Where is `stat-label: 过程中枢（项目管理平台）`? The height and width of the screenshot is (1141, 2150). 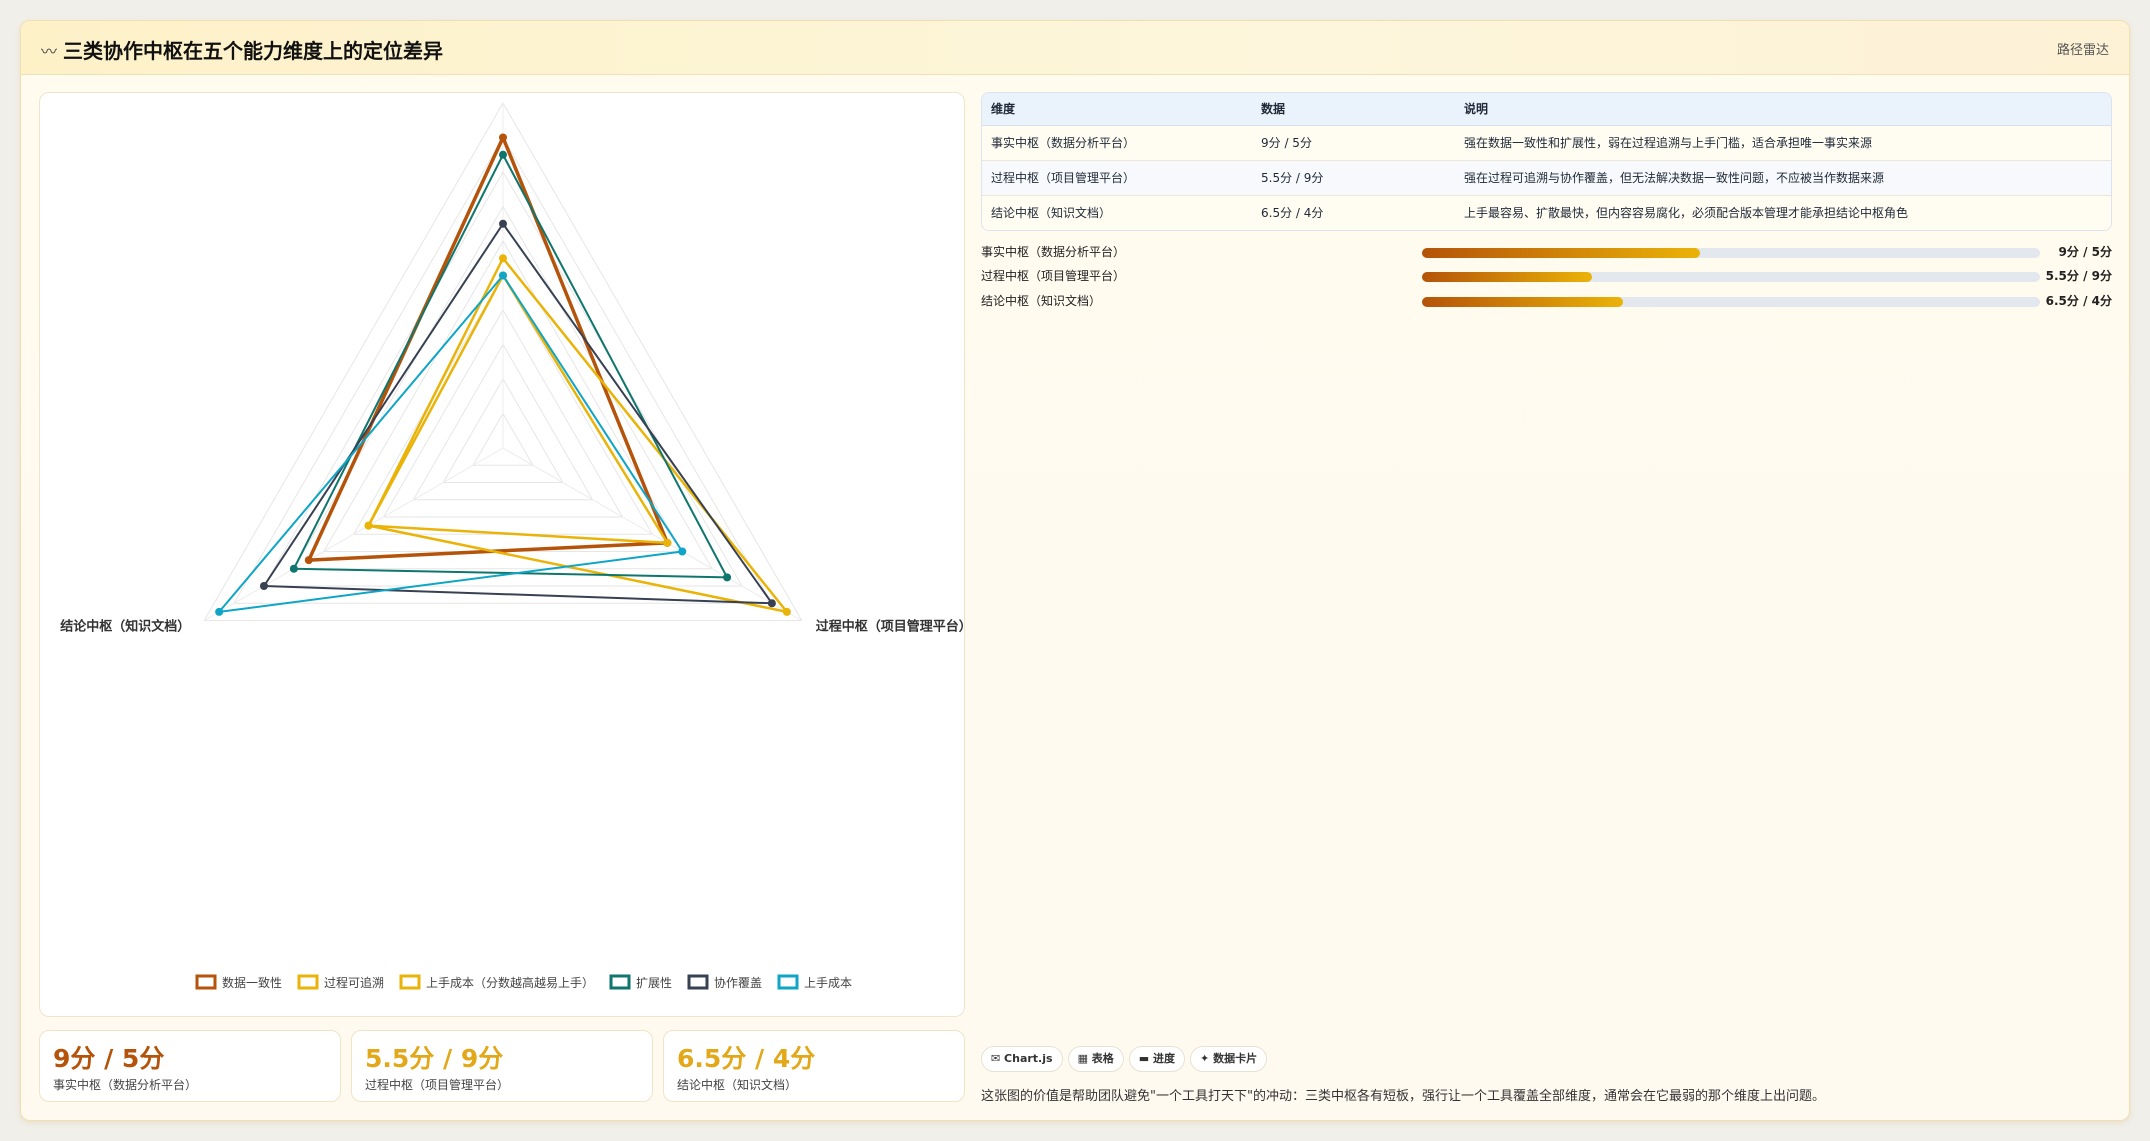
stat-label: 过程中枢（项目管理平台） is located at coordinates (437, 1085).